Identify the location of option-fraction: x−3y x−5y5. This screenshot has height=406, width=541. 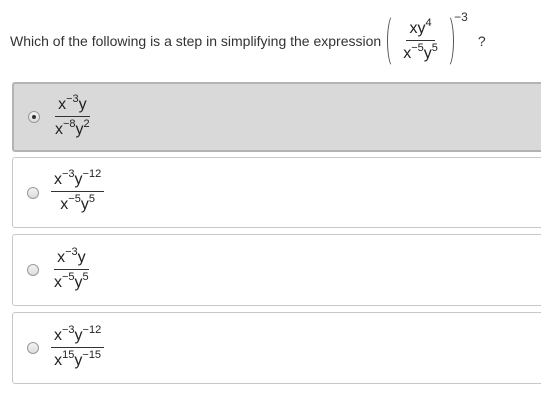
(71, 268).